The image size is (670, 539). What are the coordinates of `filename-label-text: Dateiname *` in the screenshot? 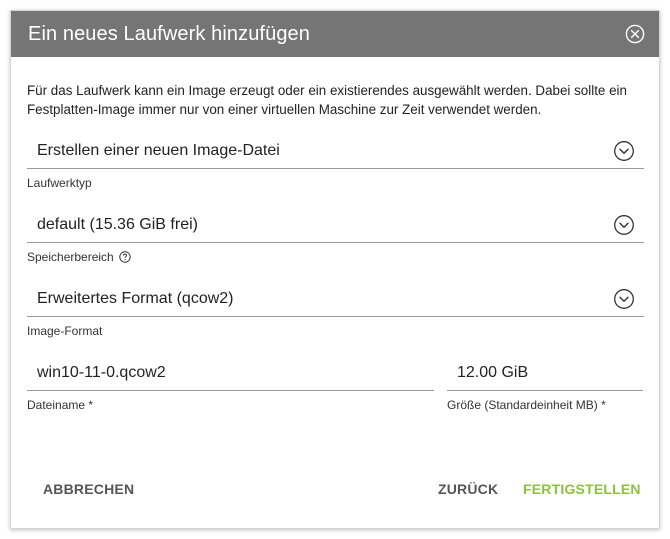 It's located at (60, 405).